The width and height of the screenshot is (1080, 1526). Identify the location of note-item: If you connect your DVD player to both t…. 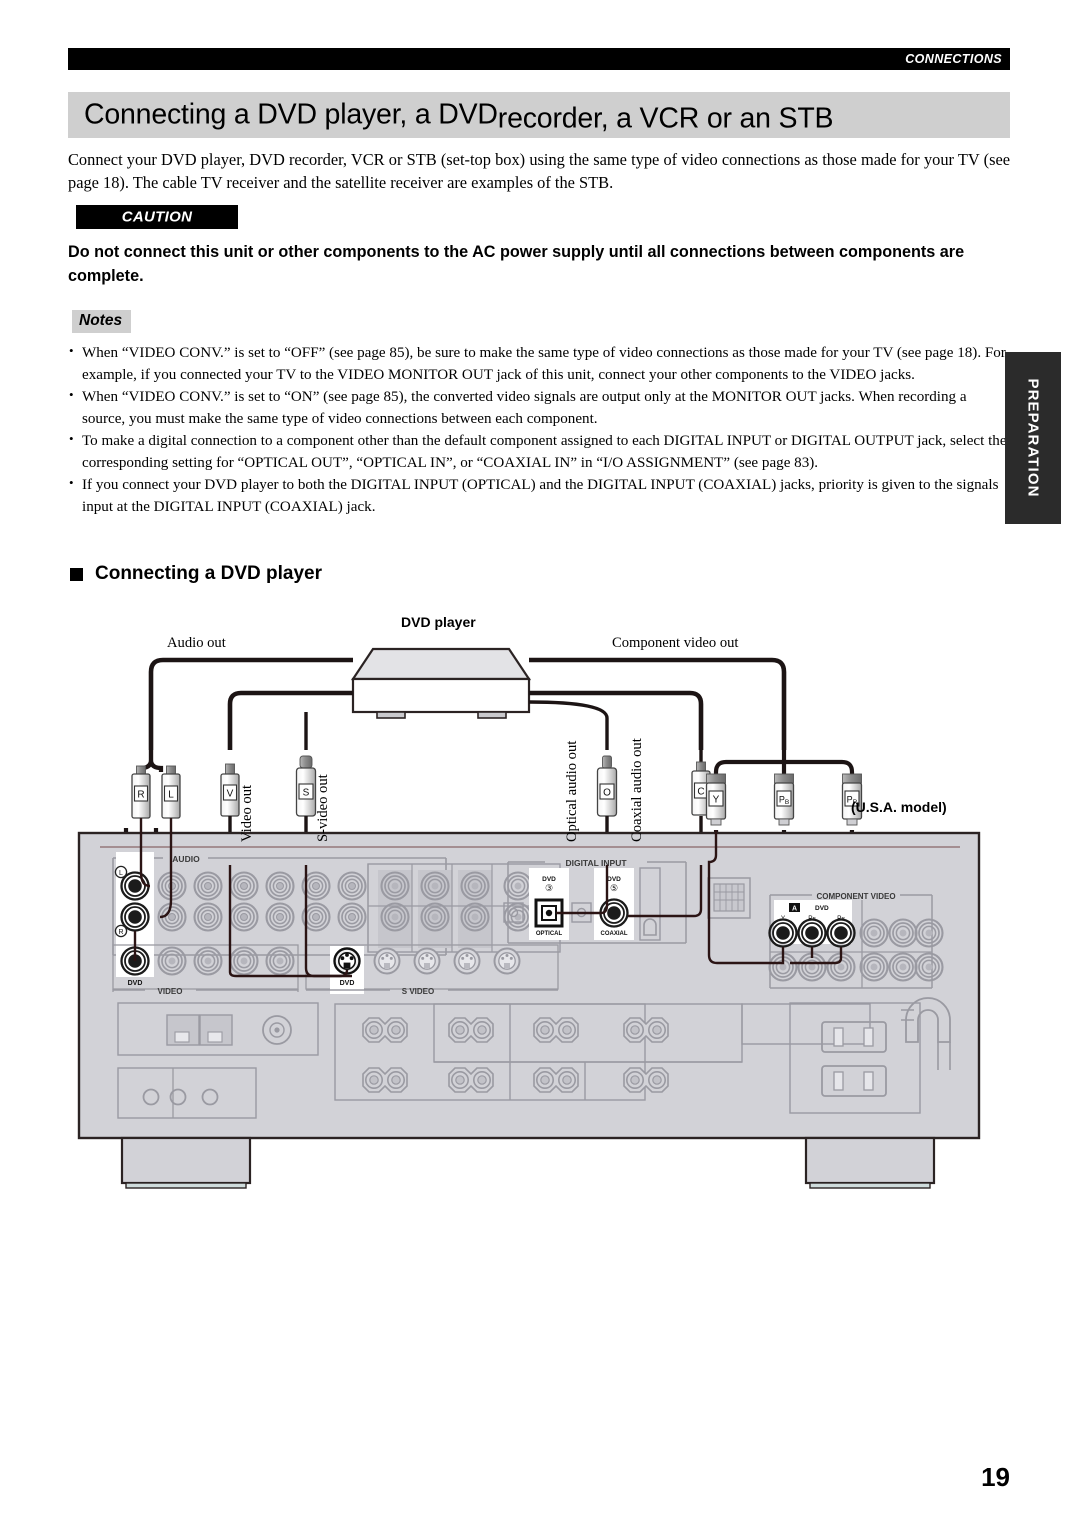
(539, 496).